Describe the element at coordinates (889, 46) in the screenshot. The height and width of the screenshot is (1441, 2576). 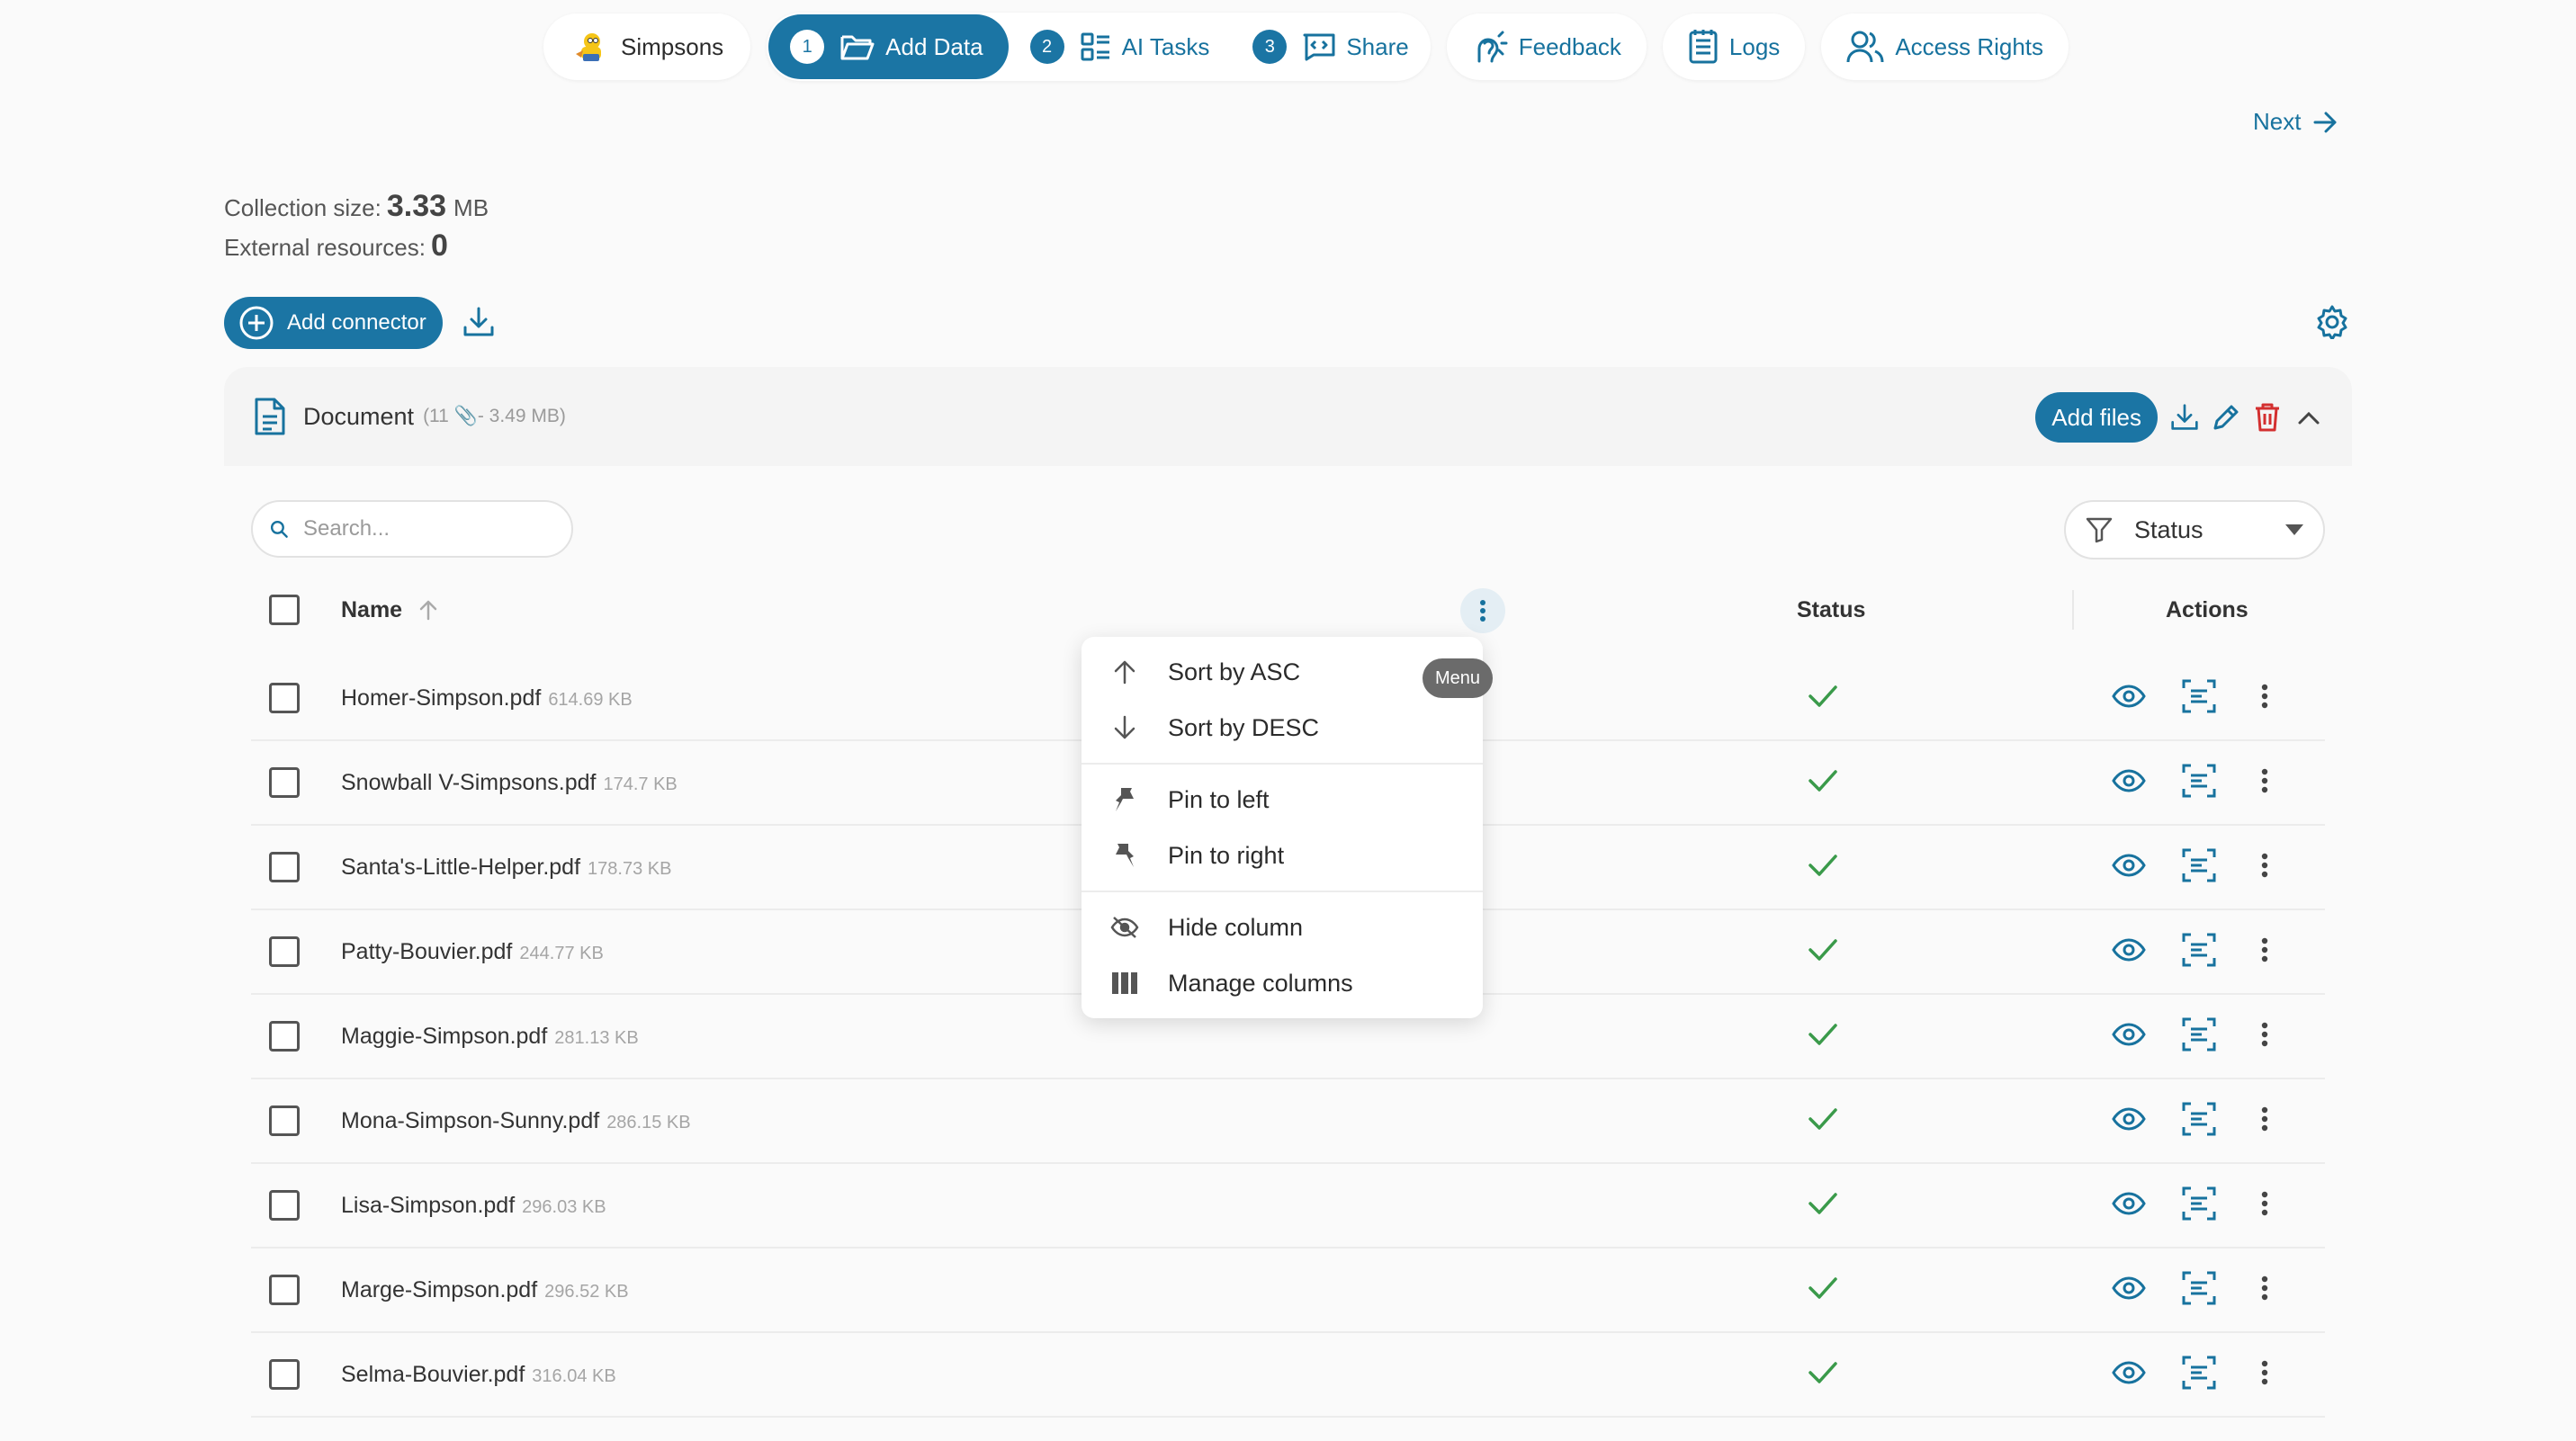
I see `tab-add-data: 1 Add Data` at that location.